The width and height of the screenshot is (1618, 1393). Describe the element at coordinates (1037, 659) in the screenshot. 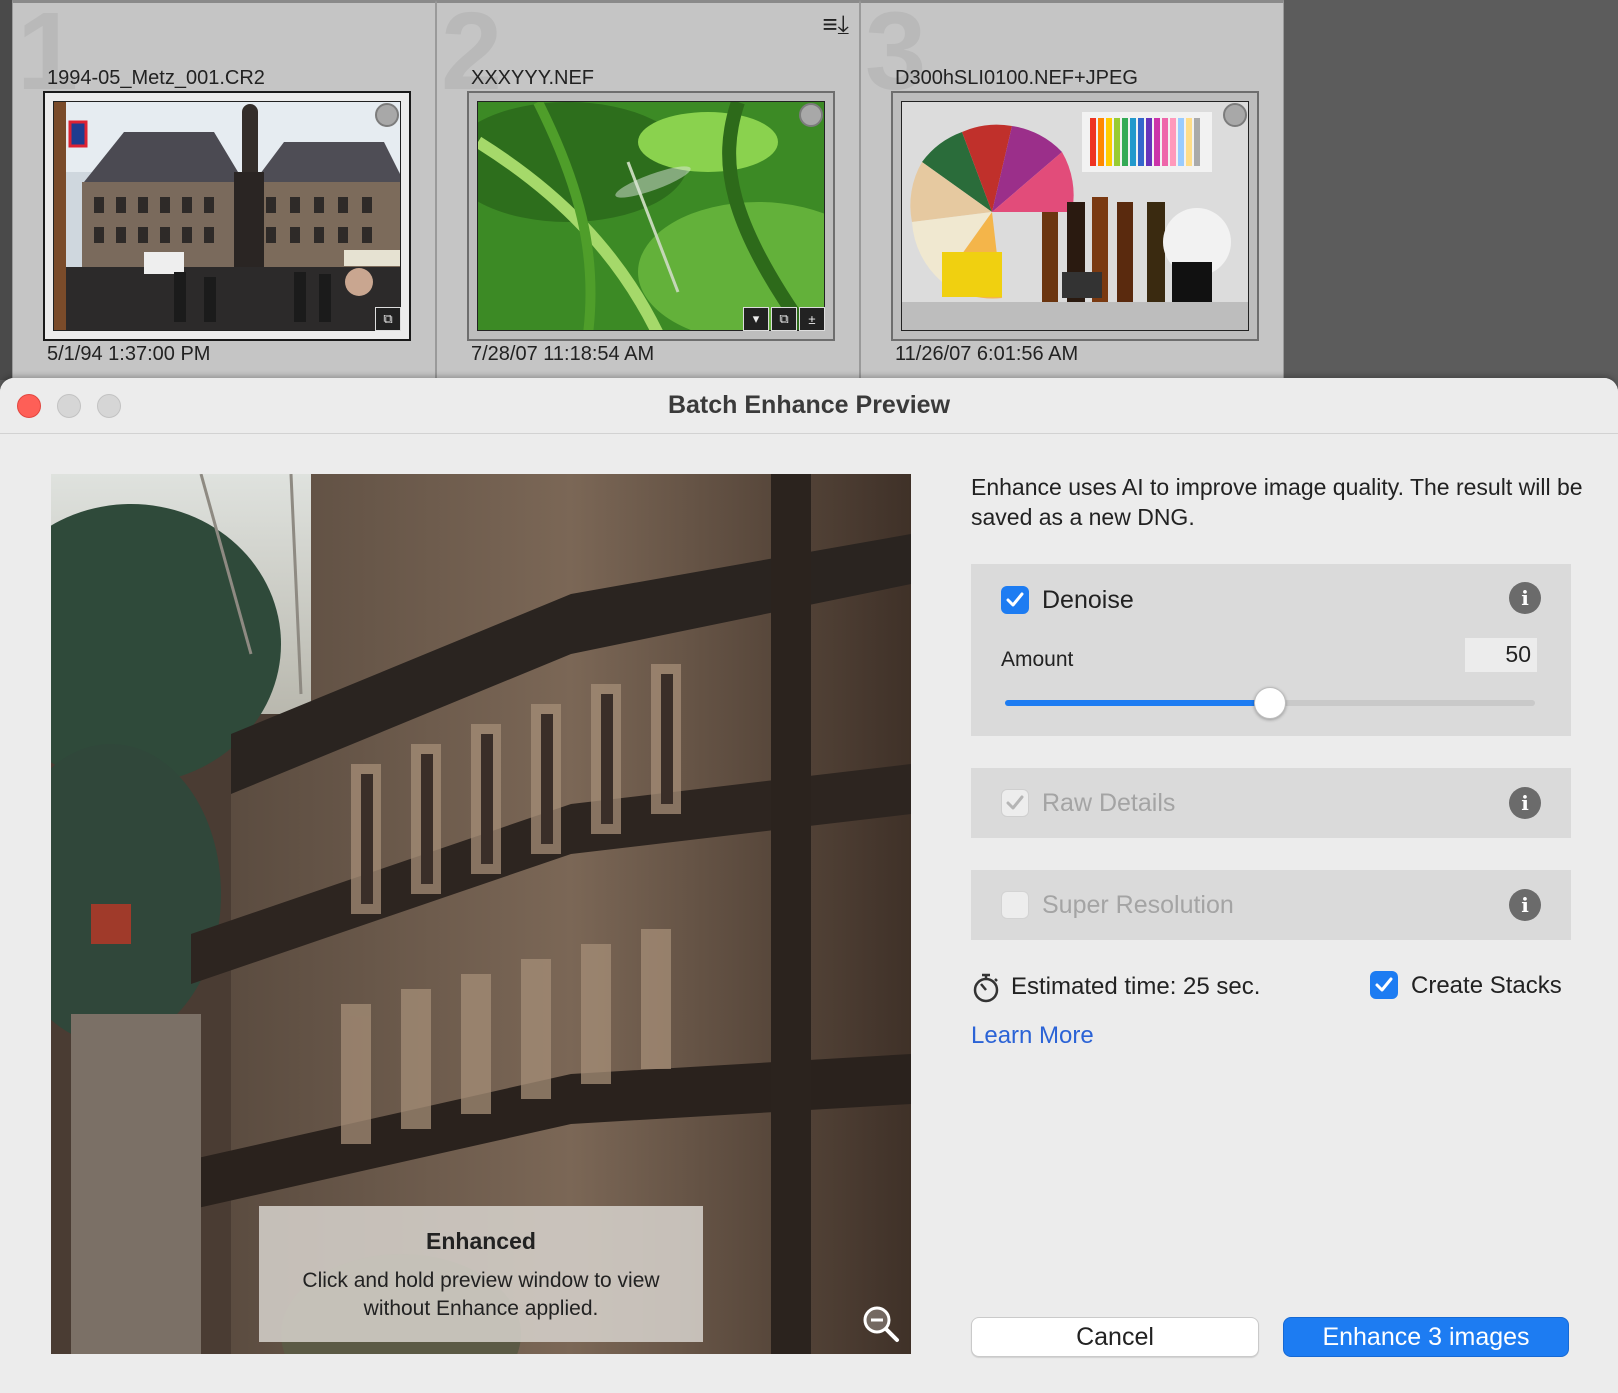

I see `amount-label: Amount` at that location.